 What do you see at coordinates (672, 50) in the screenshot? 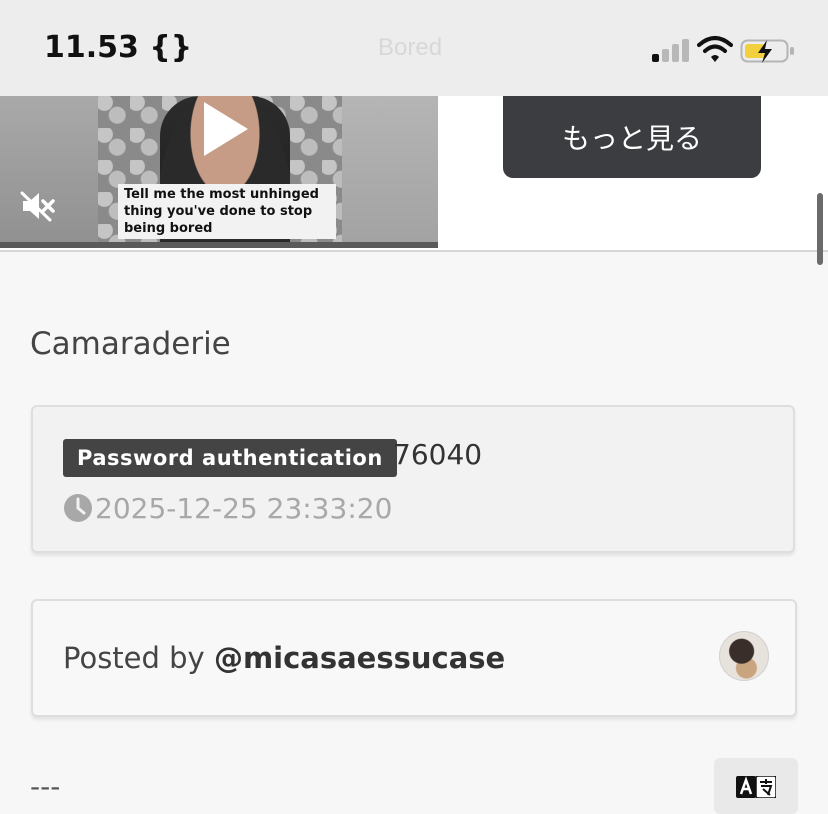
I see `signal-icon` at bounding box center [672, 50].